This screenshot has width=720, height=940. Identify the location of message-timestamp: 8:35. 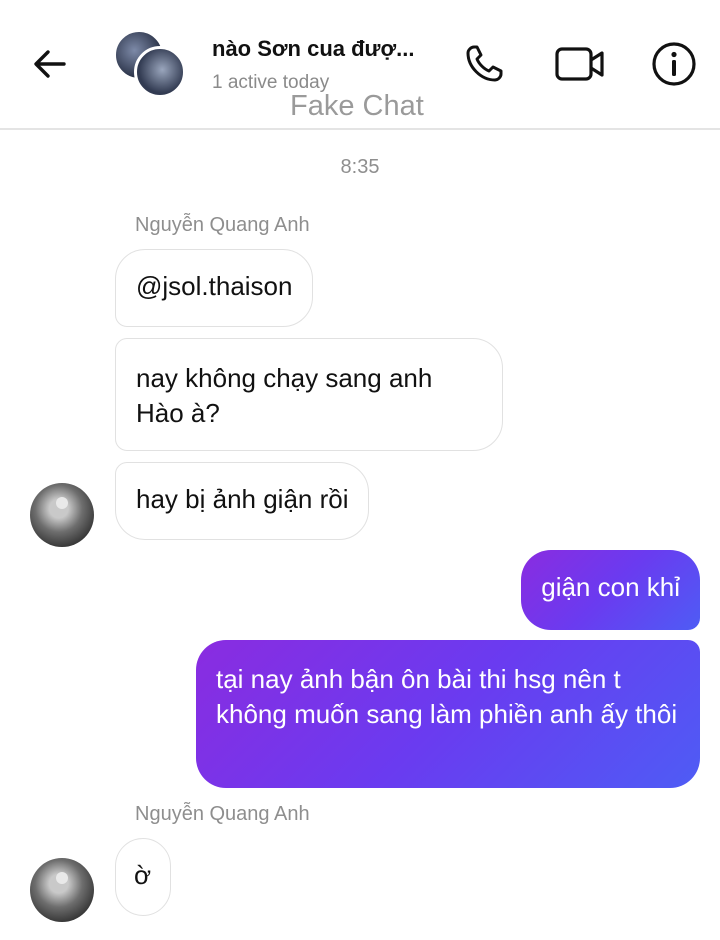
(360, 167).